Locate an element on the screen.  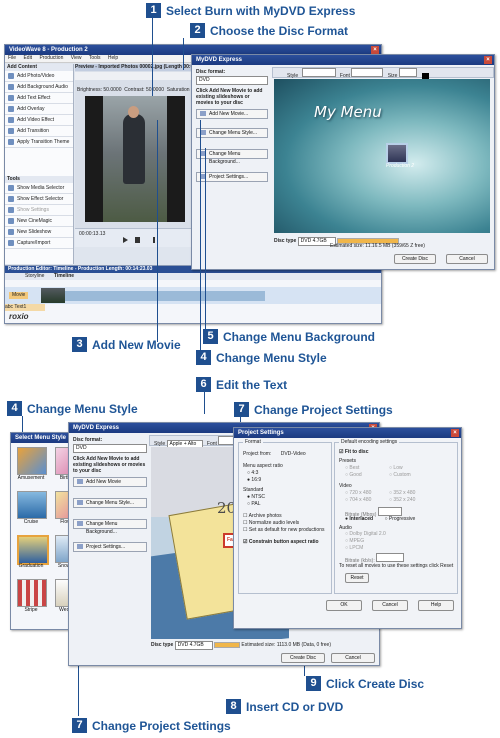
add-background-audio: Add Background Audio is located at coordinates (39, 87).